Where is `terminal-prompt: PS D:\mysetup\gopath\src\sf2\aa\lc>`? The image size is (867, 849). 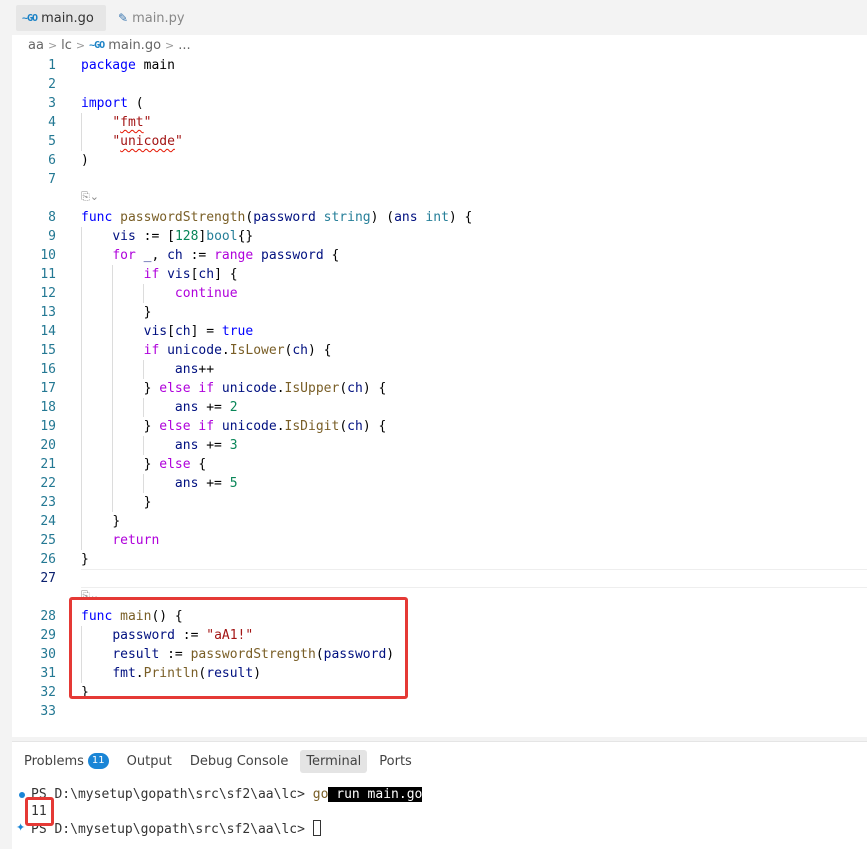 terminal-prompt: PS D:\mysetup\gopath\src\sf2\aa\lc> is located at coordinates (172, 794).